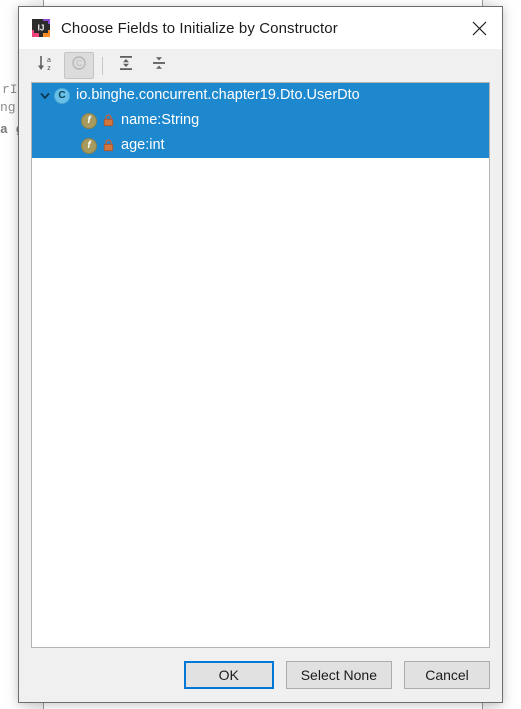 The width and height of the screenshot is (521, 709). I want to click on chevron-down-icon, so click(45, 96).